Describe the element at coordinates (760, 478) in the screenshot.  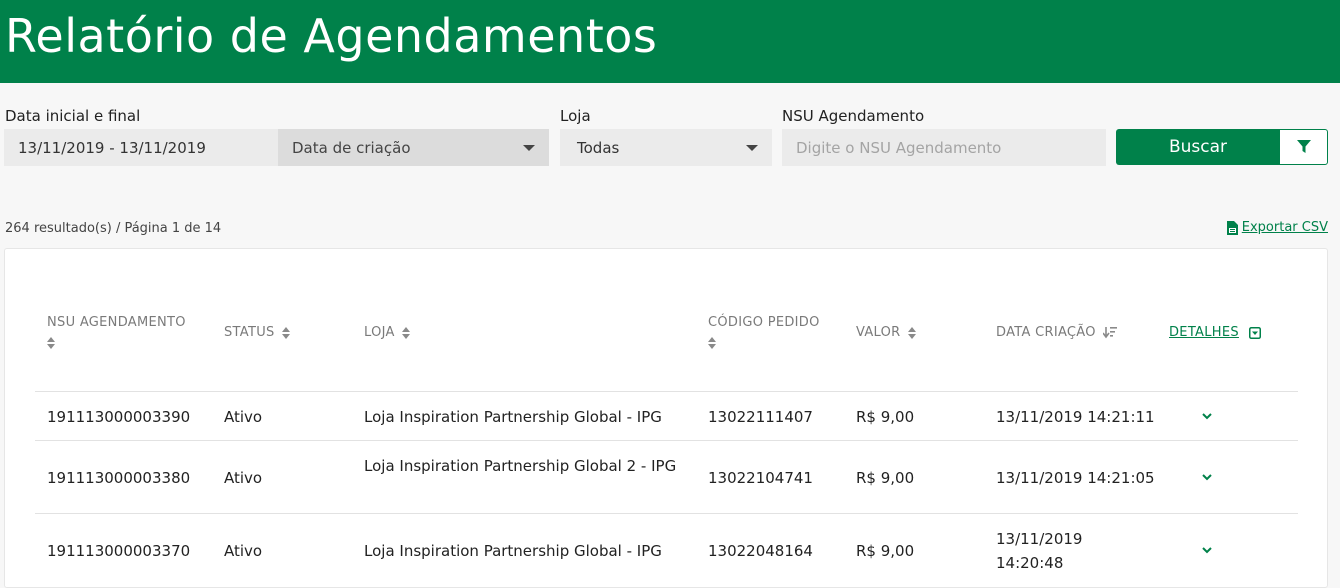
I see `cell-order: 13022104741` at that location.